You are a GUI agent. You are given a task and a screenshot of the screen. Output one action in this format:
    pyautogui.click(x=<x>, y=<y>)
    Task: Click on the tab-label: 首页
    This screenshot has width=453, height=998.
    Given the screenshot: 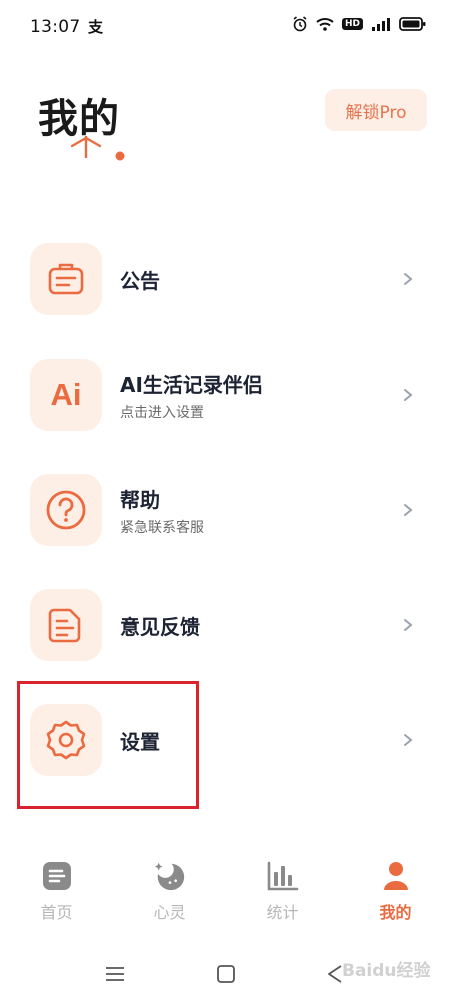 What is the action you would take?
    pyautogui.click(x=56, y=912)
    